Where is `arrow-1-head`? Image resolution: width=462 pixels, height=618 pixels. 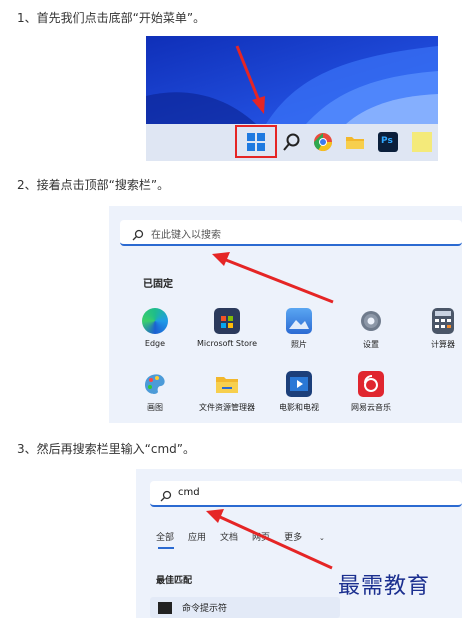 arrow-1-head is located at coordinates (258, 105).